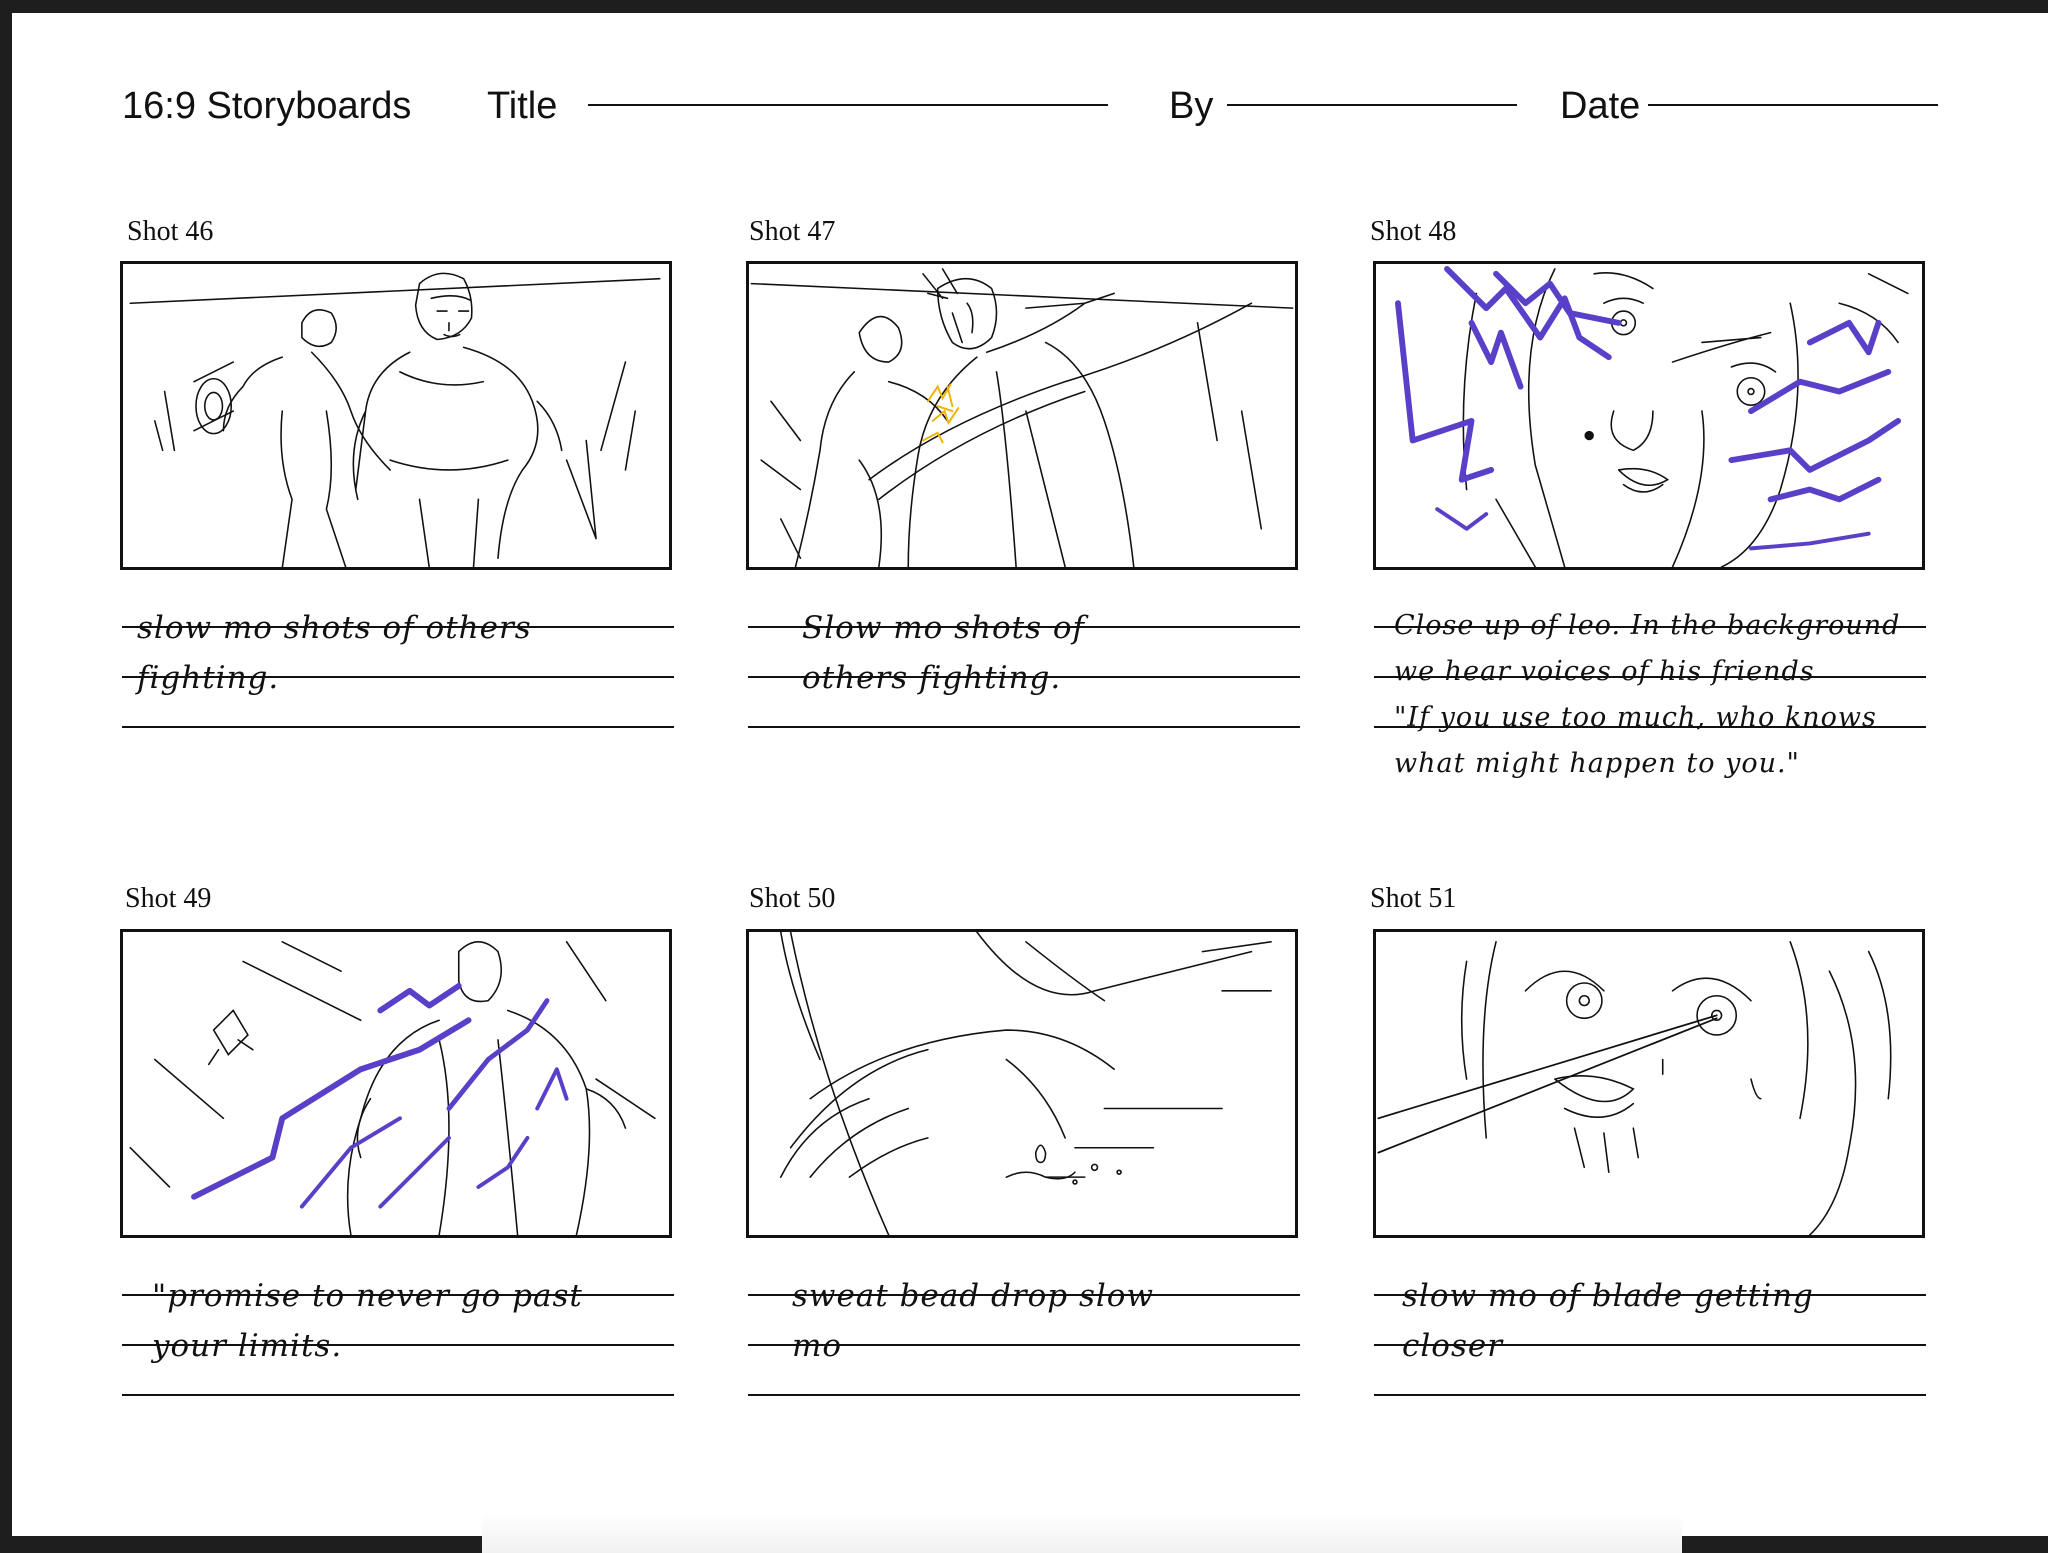  I want to click on shot-label: Shot 48, so click(1413, 231).